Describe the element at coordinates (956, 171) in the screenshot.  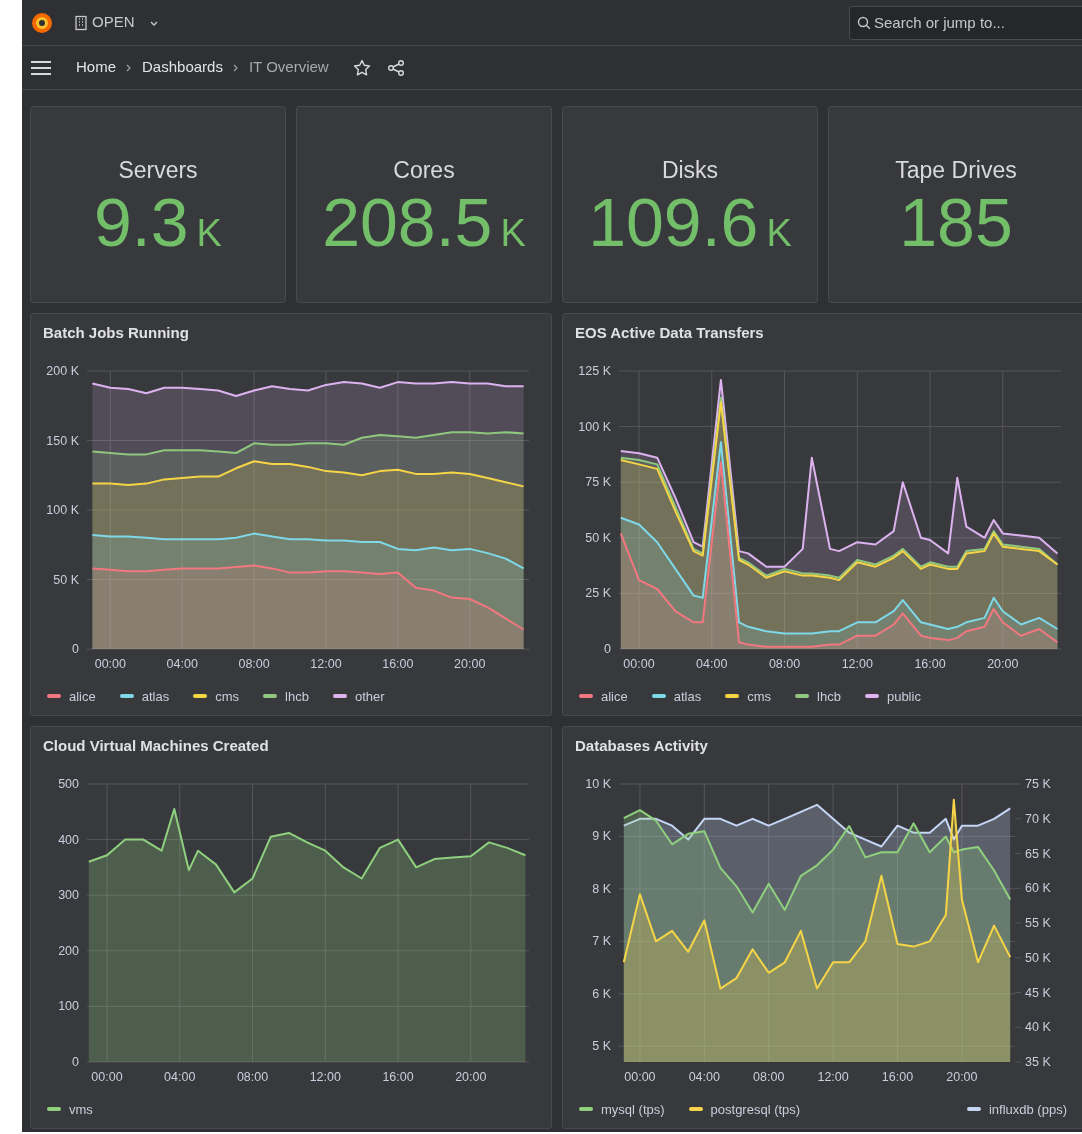
I see `stat-title: Tape Drives` at that location.